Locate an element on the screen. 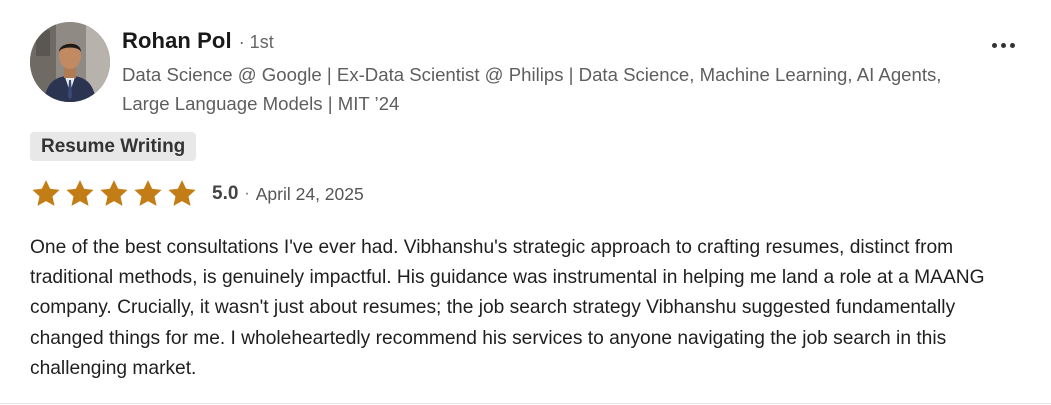 Image resolution: width=1051 pixels, height=405 pixels. review-date: April 24, 2025 is located at coordinates (309, 193).